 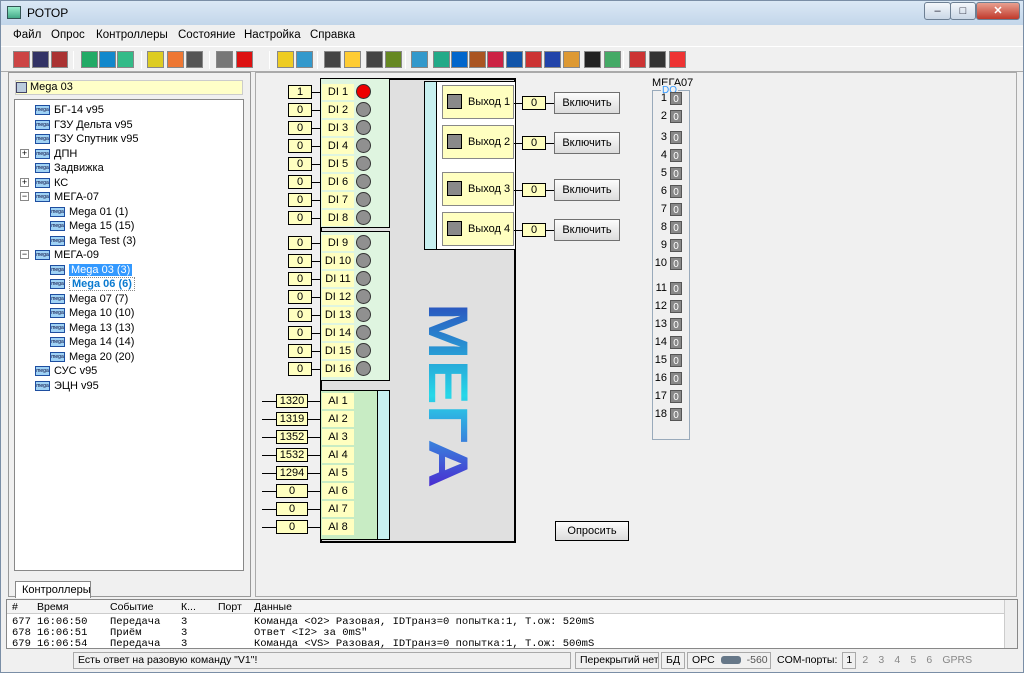 What do you see at coordinates (92, 328) in the screenshot?
I see `tree-item: mega Mega 13 (13)` at bounding box center [92, 328].